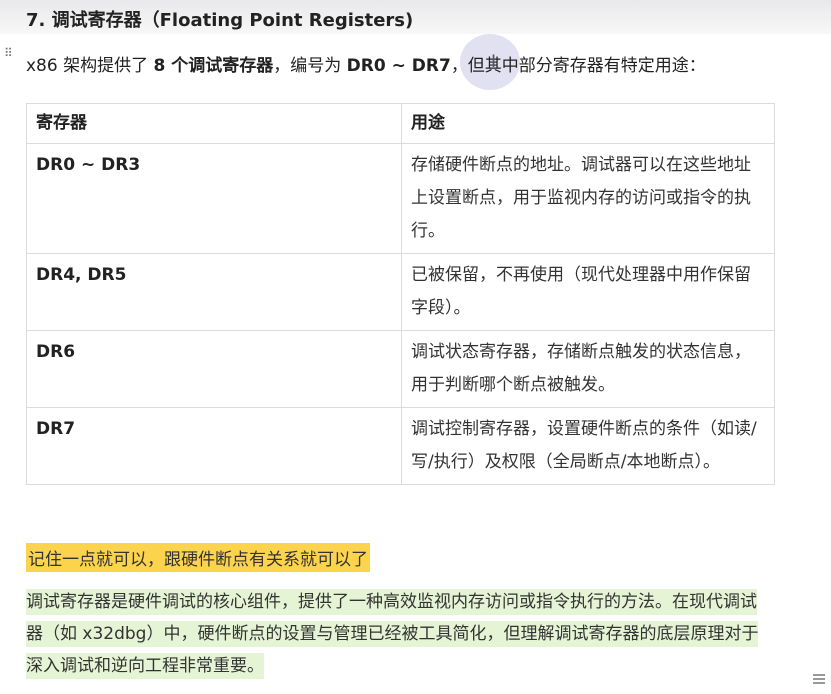  I want to click on table-header-row: 寄存器 用途, so click(400, 123).